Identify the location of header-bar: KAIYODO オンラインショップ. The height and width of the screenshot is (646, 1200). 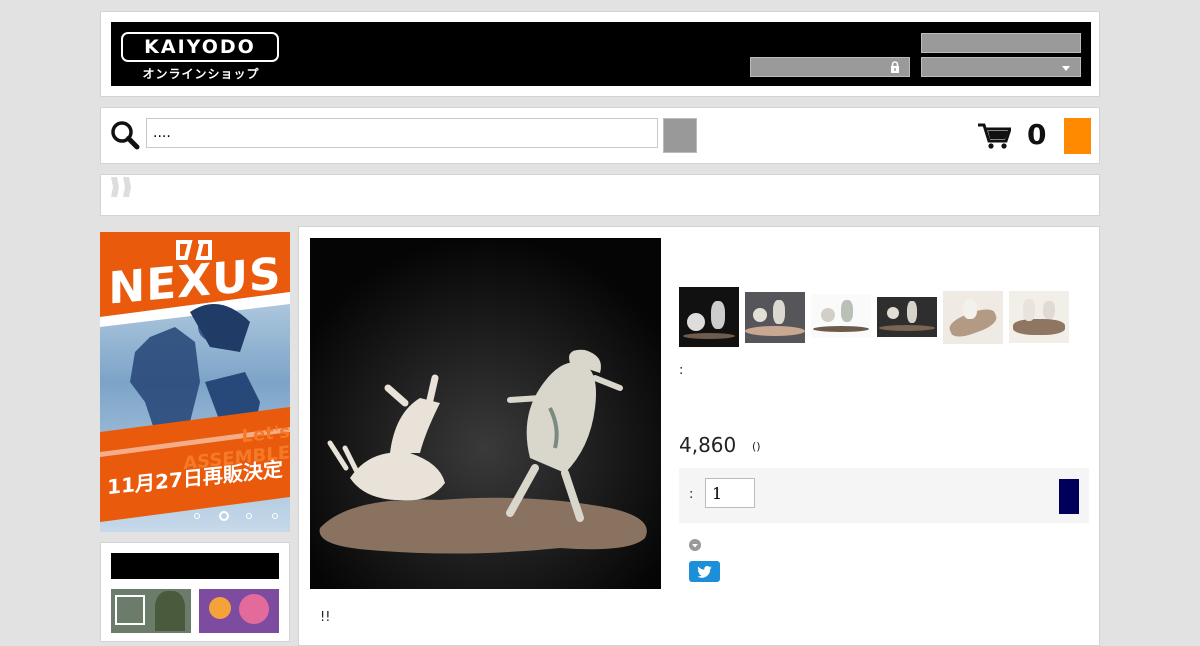
(601, 54).